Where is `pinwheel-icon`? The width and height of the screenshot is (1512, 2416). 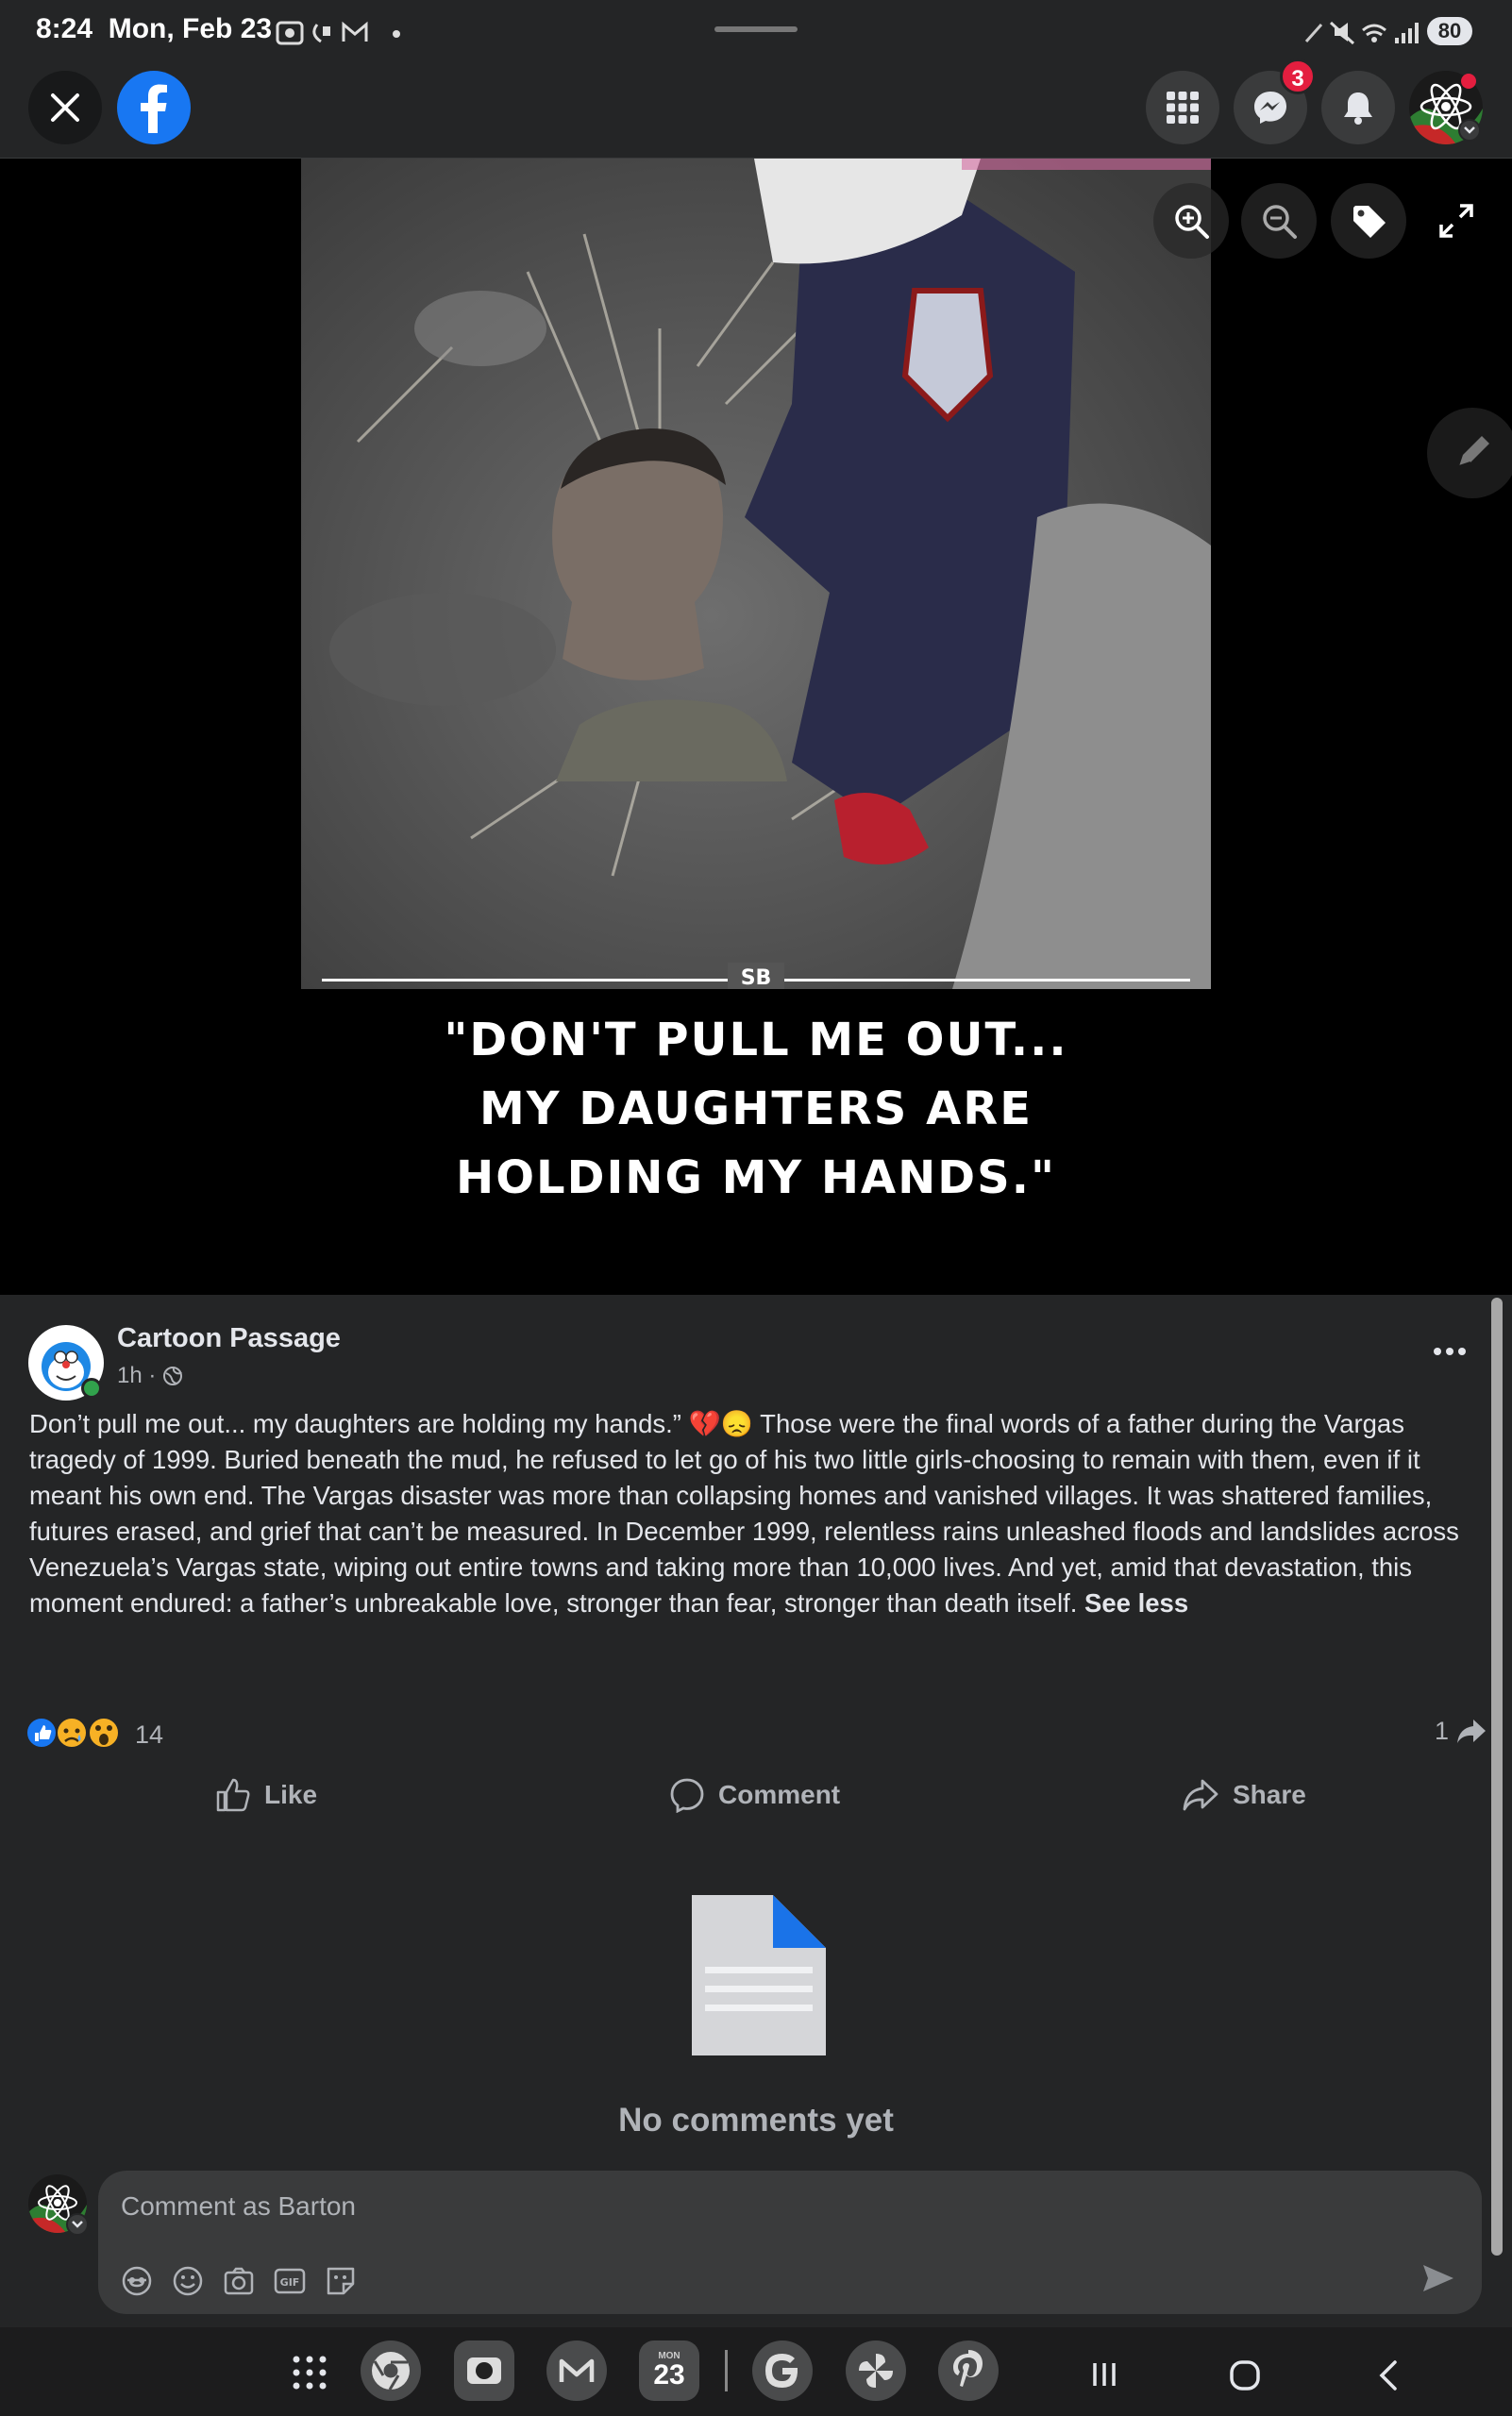
pinwheel-icon is located at coordinates (876, 2371).